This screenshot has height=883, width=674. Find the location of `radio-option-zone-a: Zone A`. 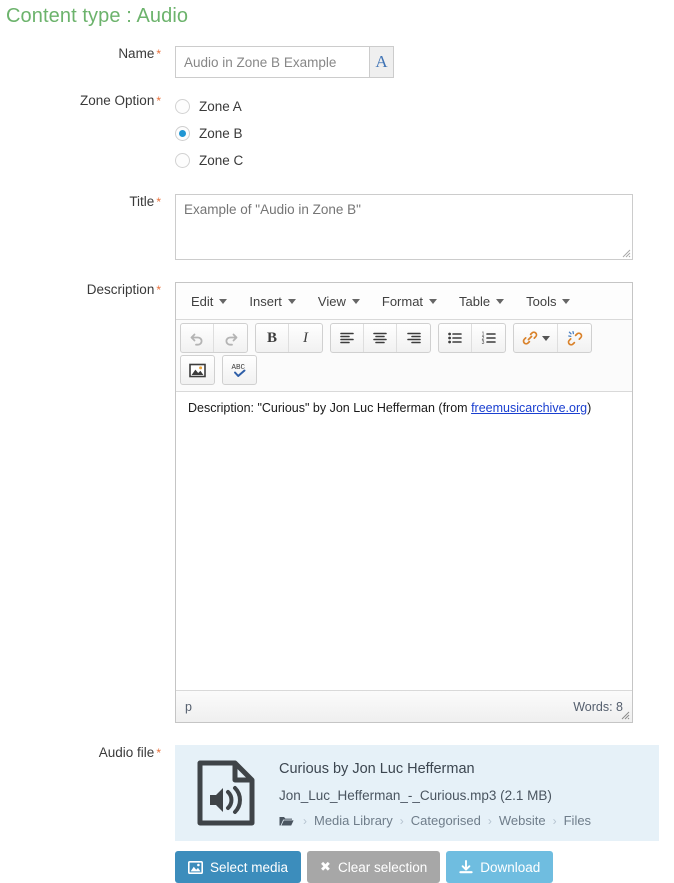

radio-option-zone-a: Zone A is located at coordinates (424, 106).